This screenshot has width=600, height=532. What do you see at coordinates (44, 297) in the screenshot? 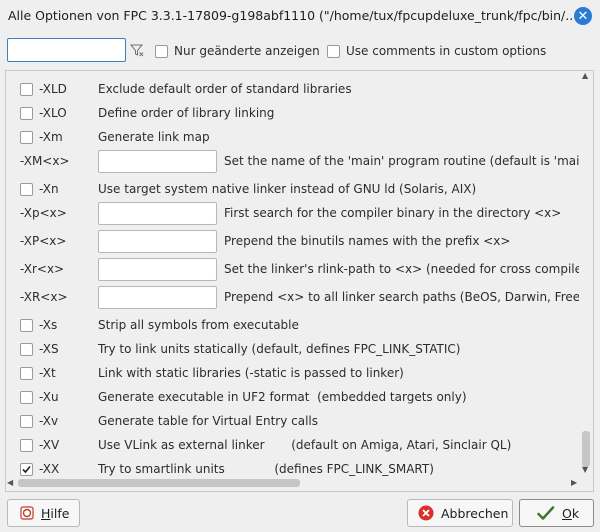
I see `option-flag: -XR<x>` at bounding box center [44, 297].